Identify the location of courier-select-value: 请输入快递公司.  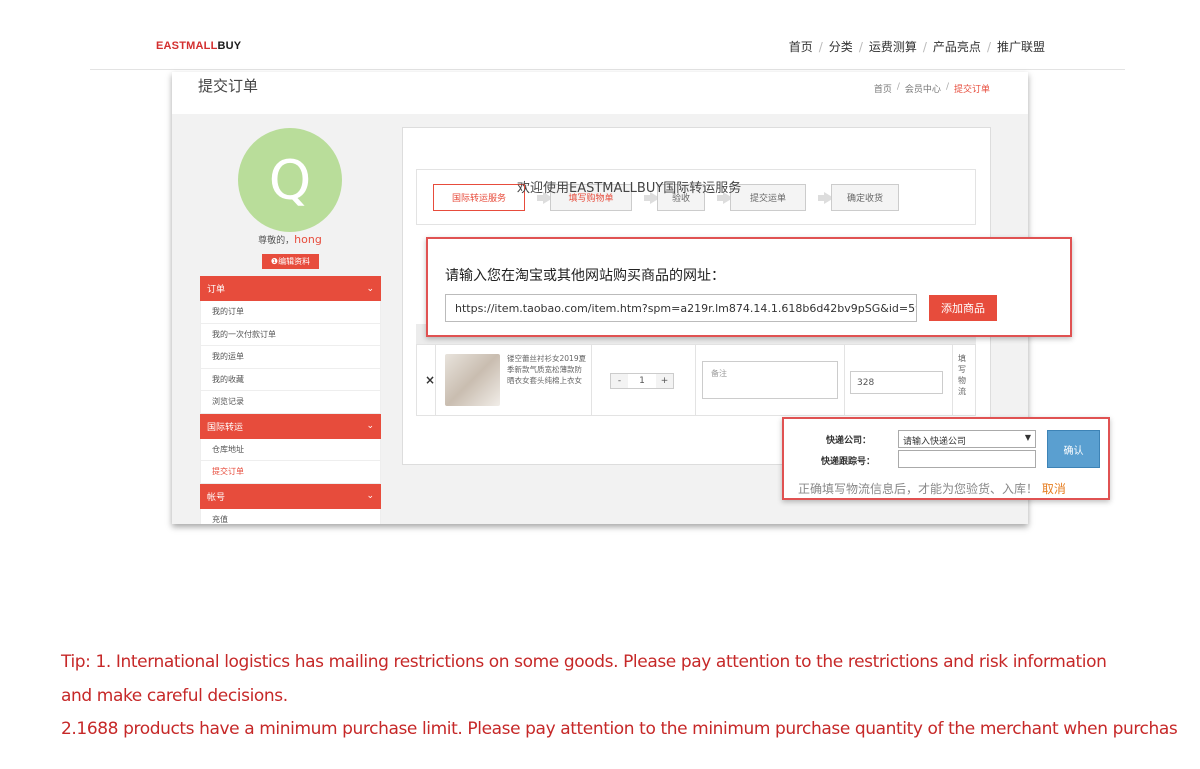
(935, 442).